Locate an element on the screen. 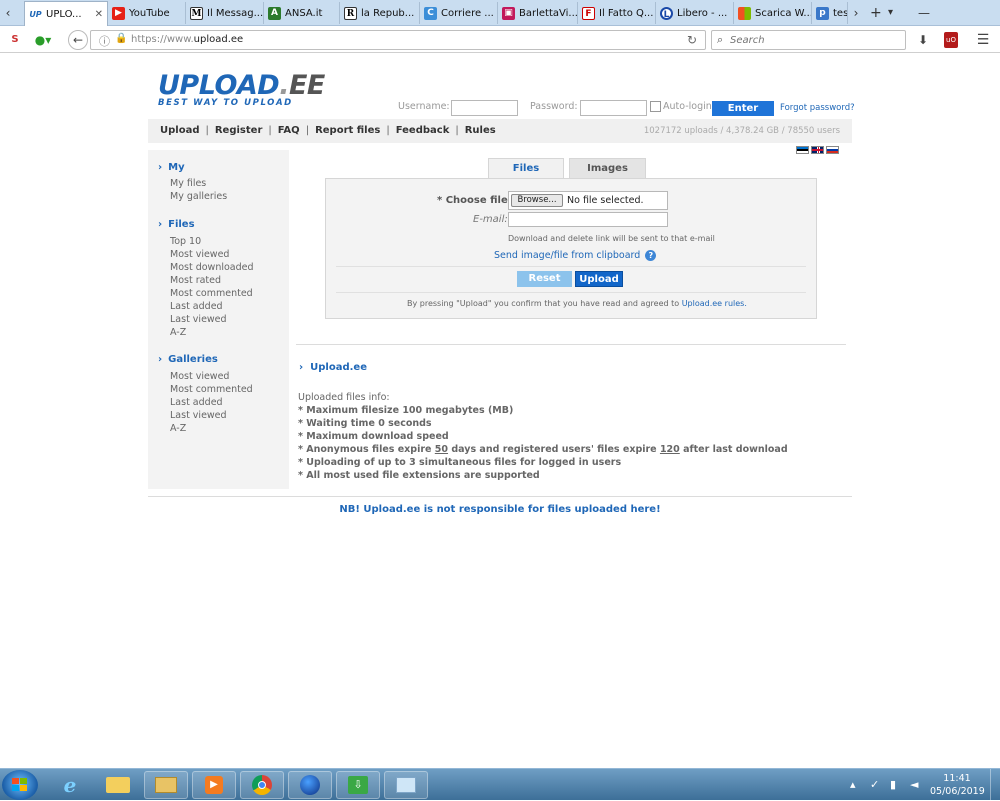 This screenshot has height=801, width=1000. sidebar-link-galleries-last-viewed: Last viewed is located at coordinates (198, 415).